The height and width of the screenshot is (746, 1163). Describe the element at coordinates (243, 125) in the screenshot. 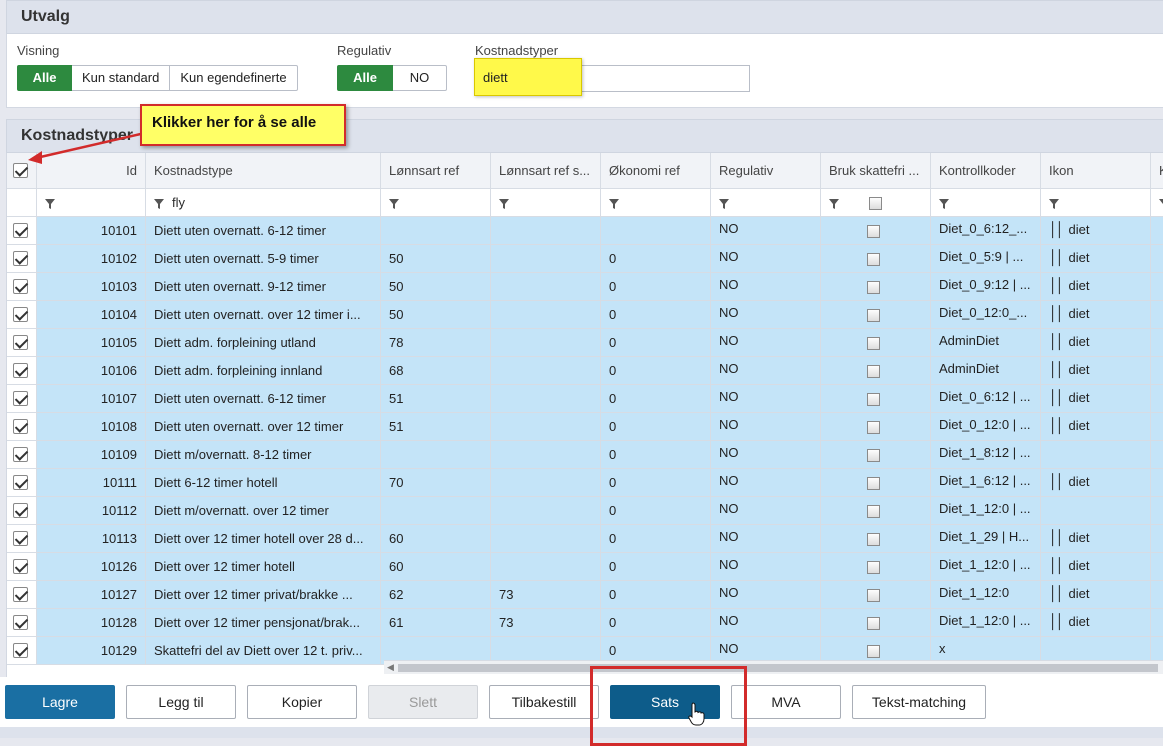

I see `annotation-callout: Klikker her for å se alle` at that location.